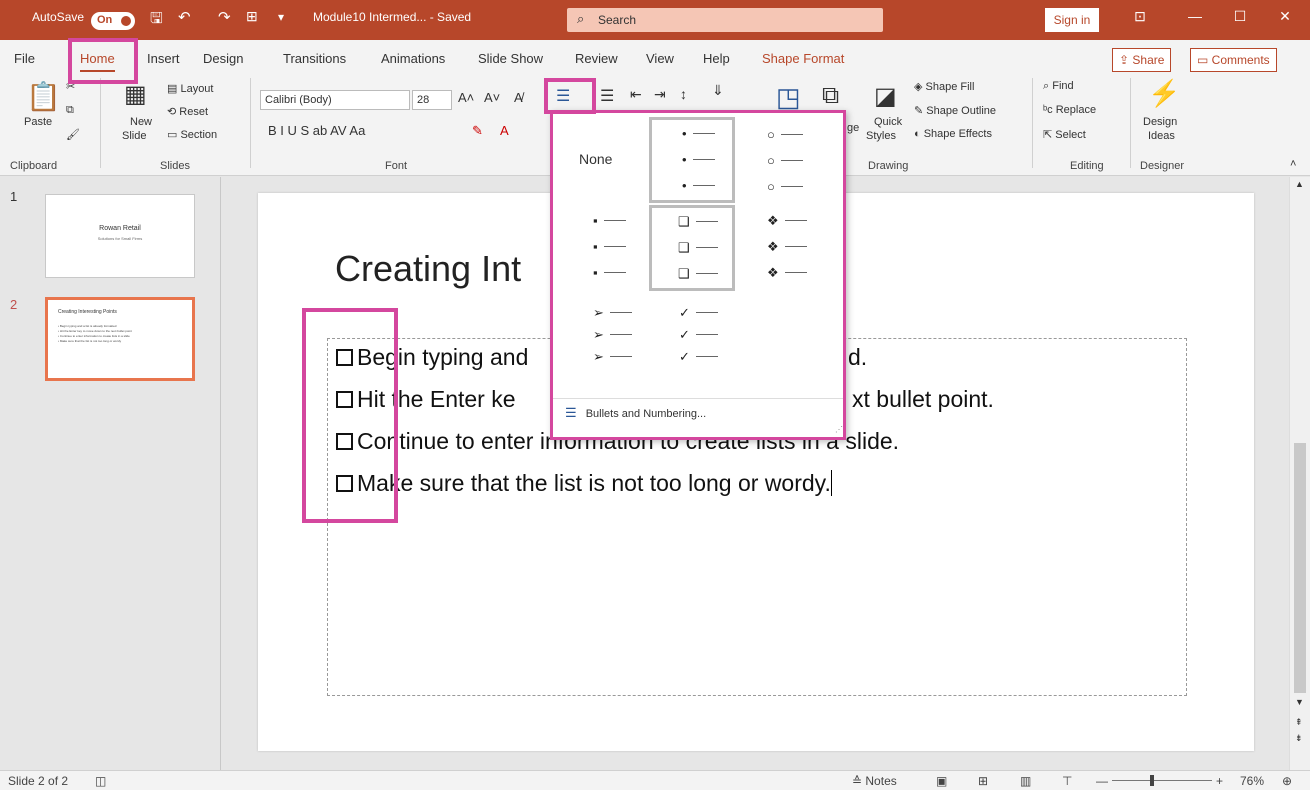 The image size is (1310, 790). Describe the element at coordinates (504, 130) in the screenshot. I see `font-color-icon: A` at that location.